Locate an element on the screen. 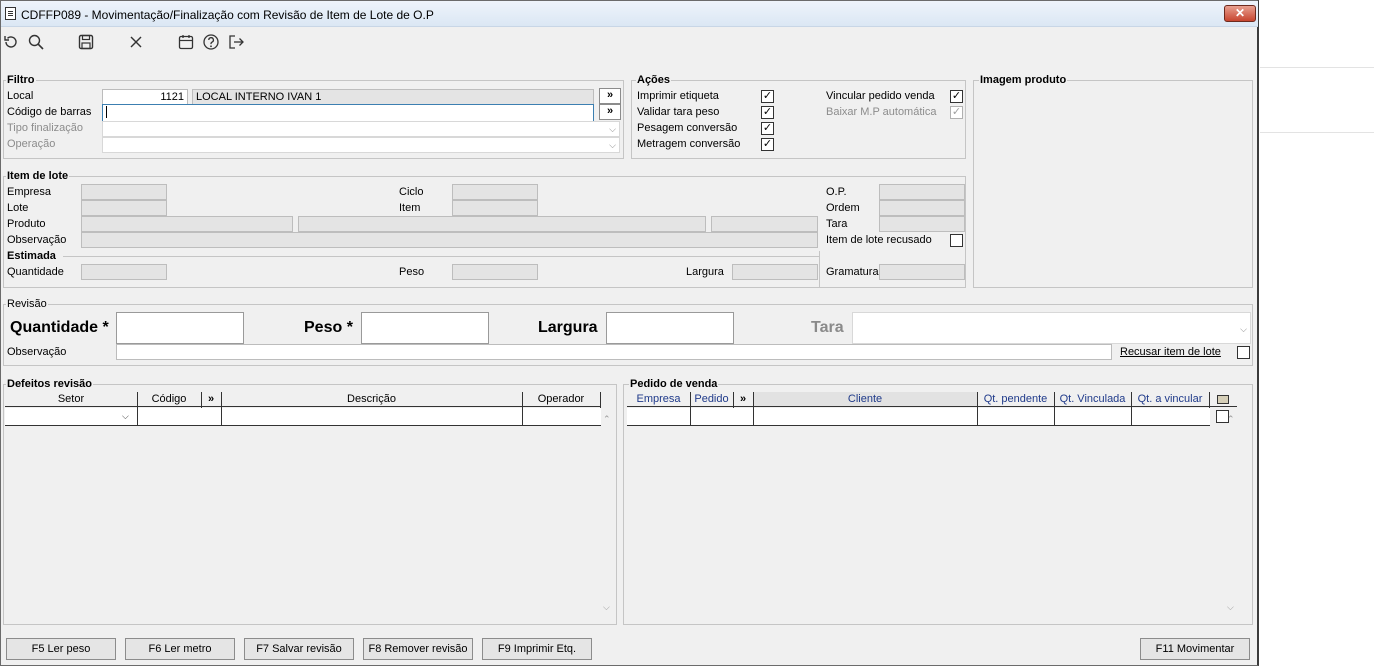  local-name-field: LOCAL INTERNO IVAN 1 is located at coordinates (393, 97).